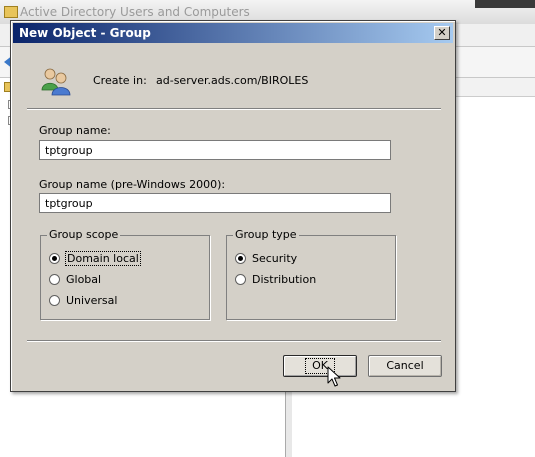 The image size is (535, 457). Describe the element at coordinates (84, 234) in the screenshot. I see `group-scope-legend: Group scope` at that location.